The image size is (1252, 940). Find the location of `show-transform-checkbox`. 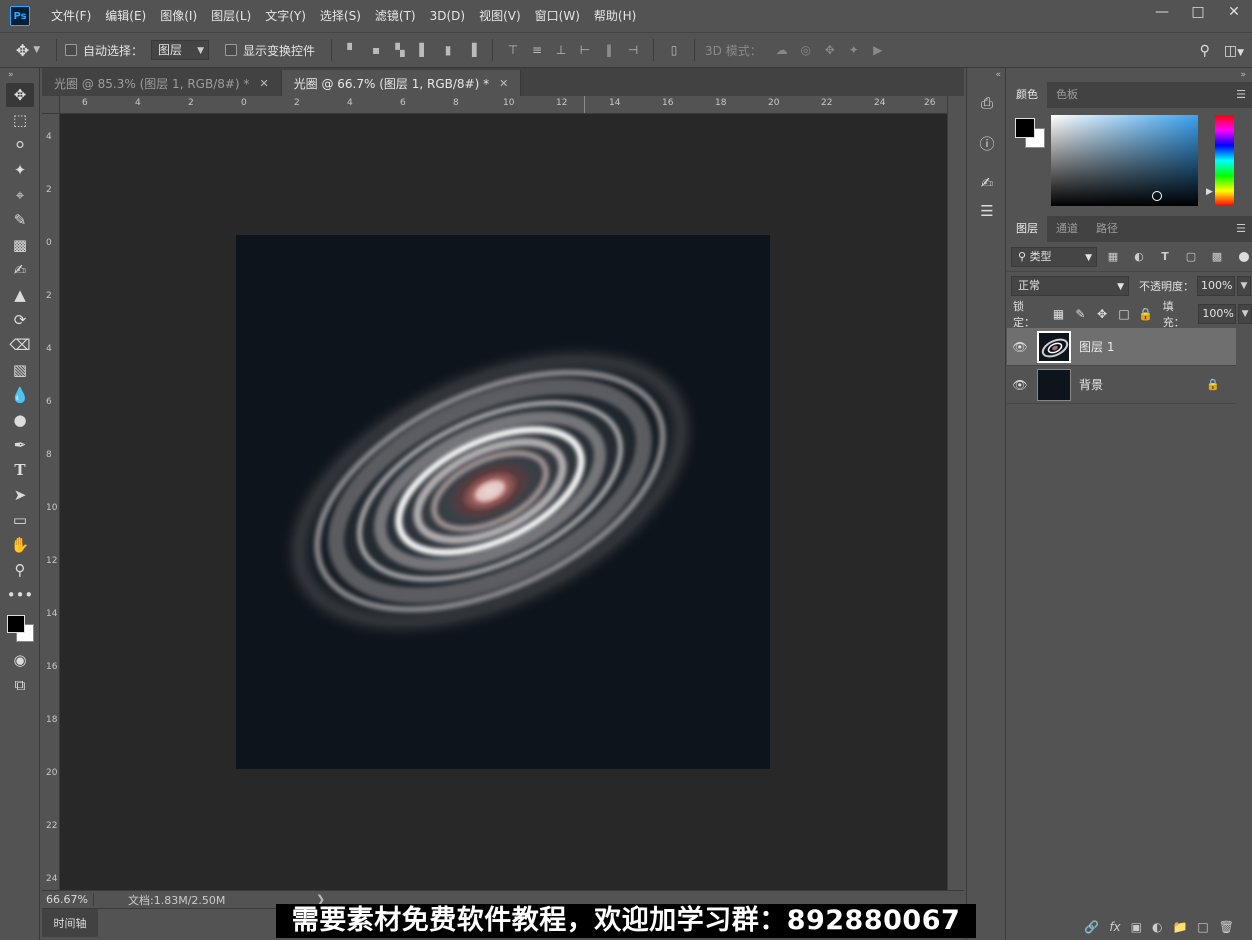

show-transform-checkbox is located at coordinates (231, 50).